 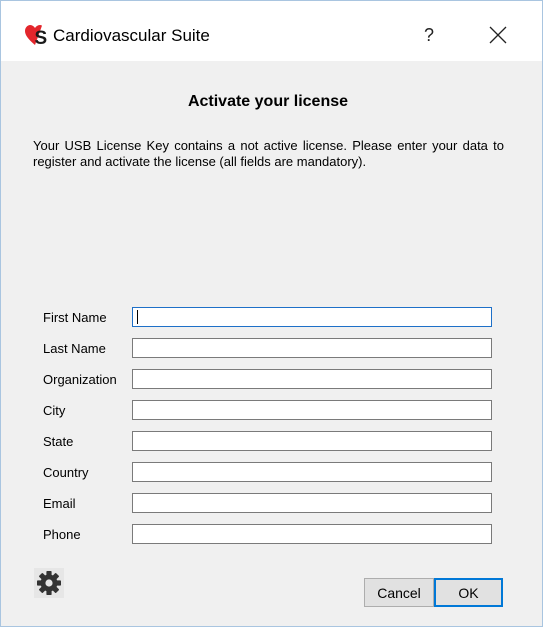 I want to click on gear-icon, so click(x=49, y=583).